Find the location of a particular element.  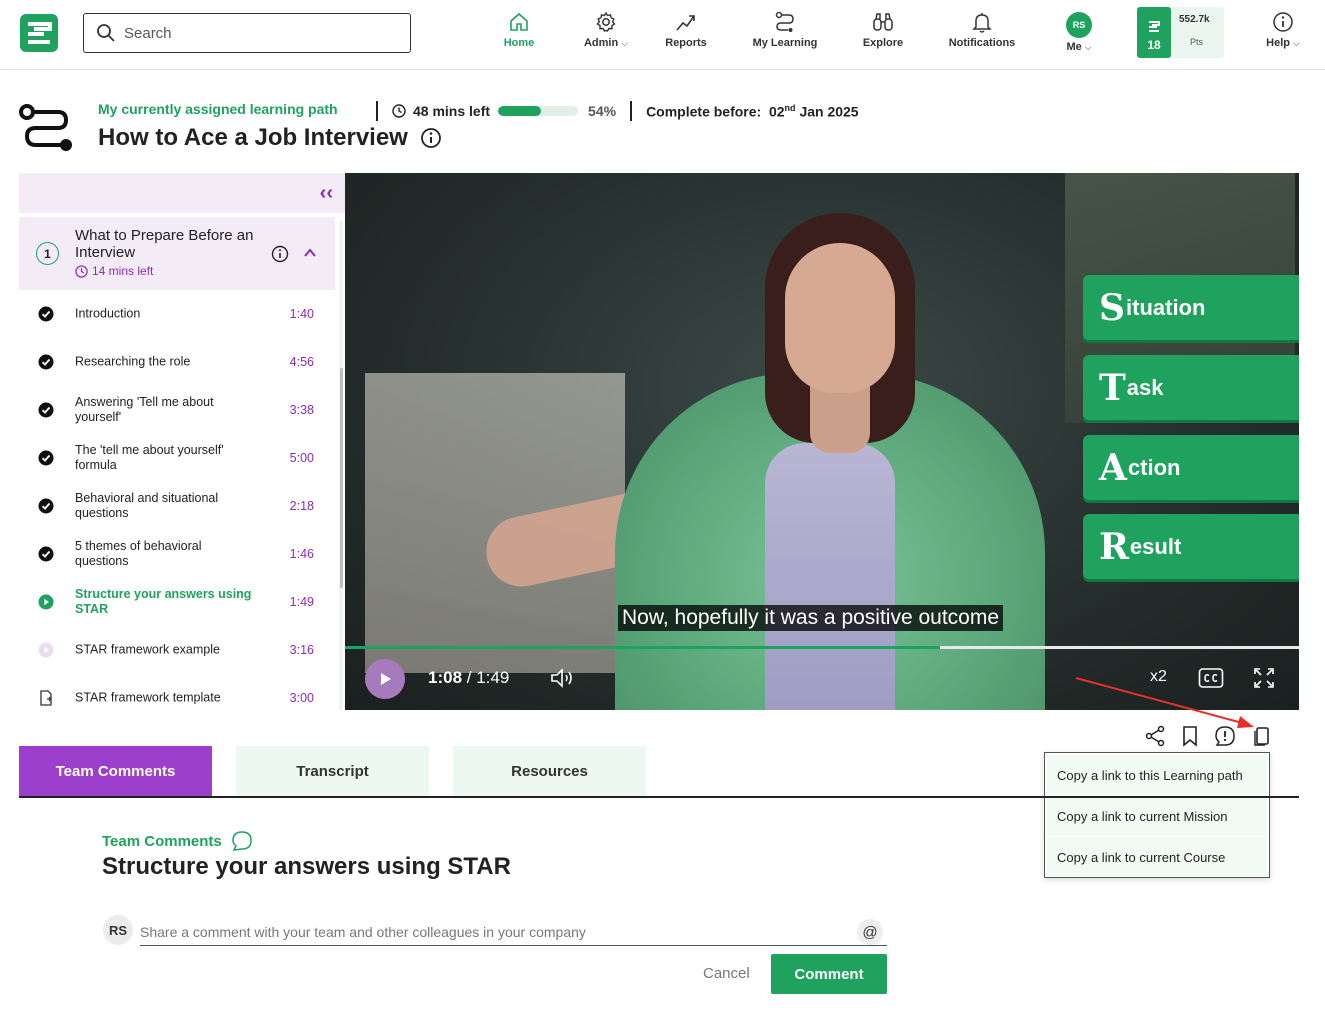

star-card-result: Result is located at coordinates (1191, 546).